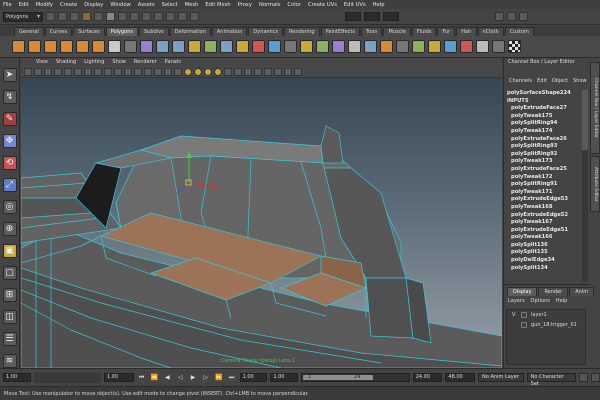  Describe the element at coordinates (520, 82) in the screenshot. I see `channel-box-menu-channels: Channels` at that location.